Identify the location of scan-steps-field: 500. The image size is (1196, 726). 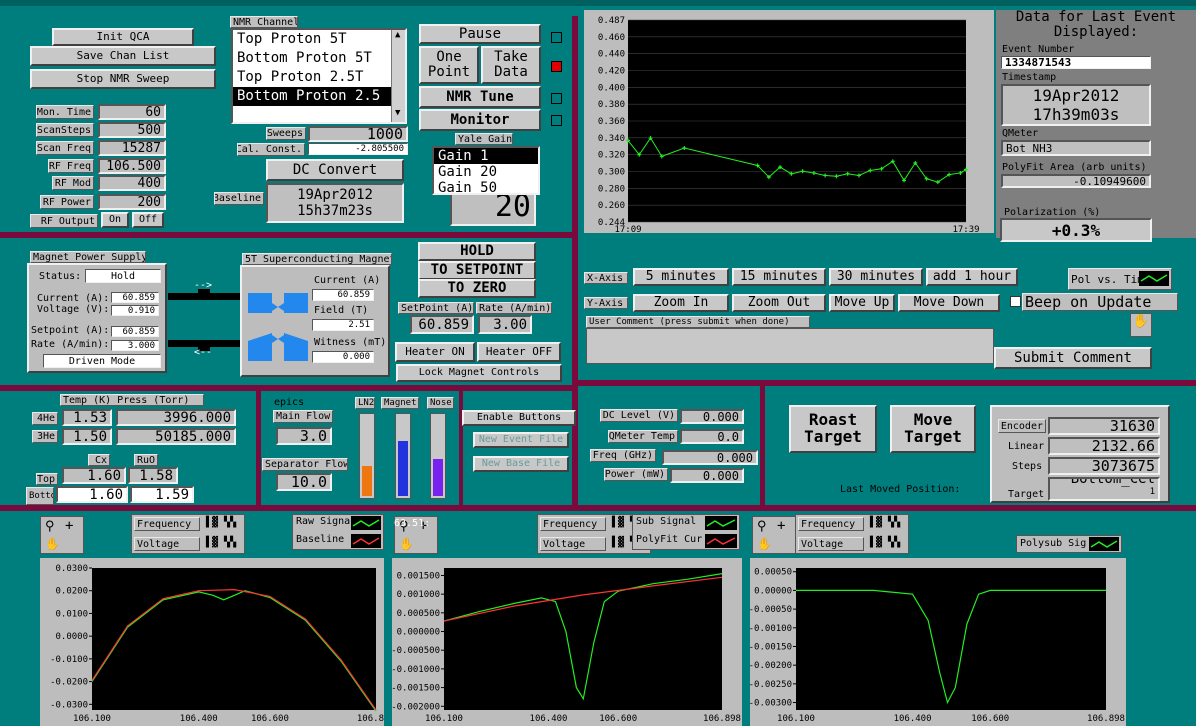
(132, 130).